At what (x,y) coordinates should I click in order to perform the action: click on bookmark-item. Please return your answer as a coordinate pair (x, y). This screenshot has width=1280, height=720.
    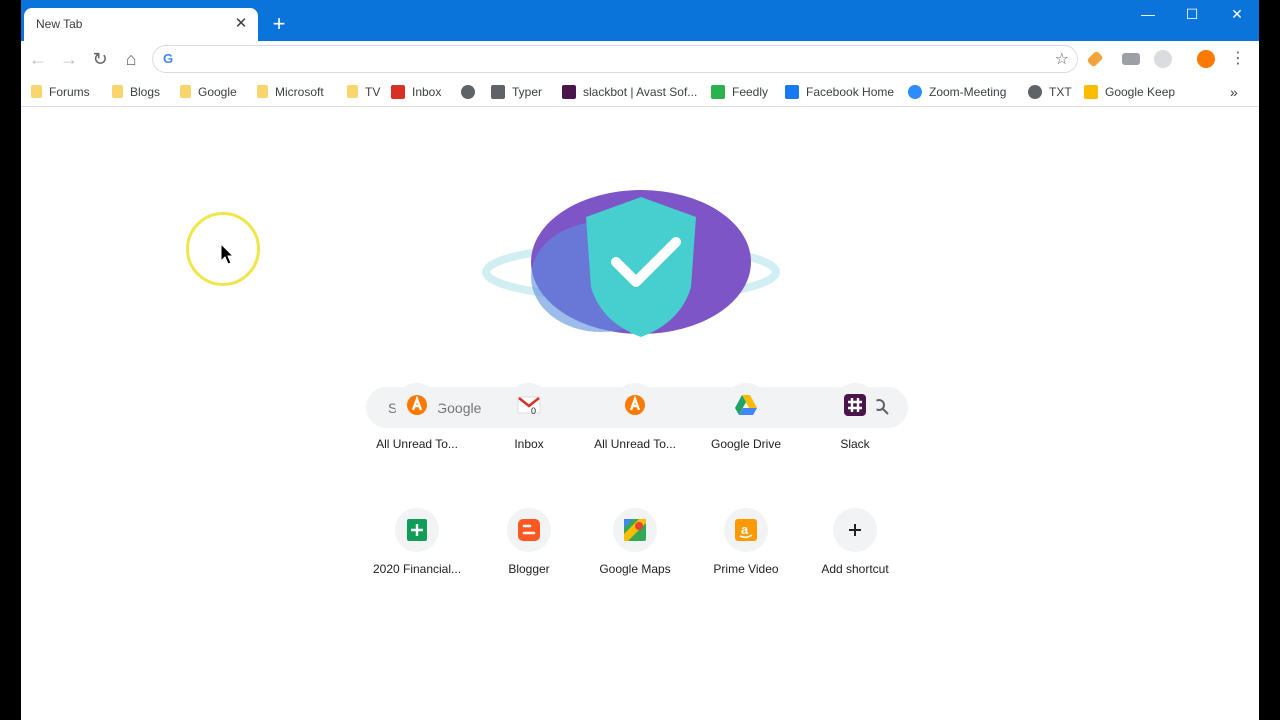
    Looking at the image, I should click on (471, 91).